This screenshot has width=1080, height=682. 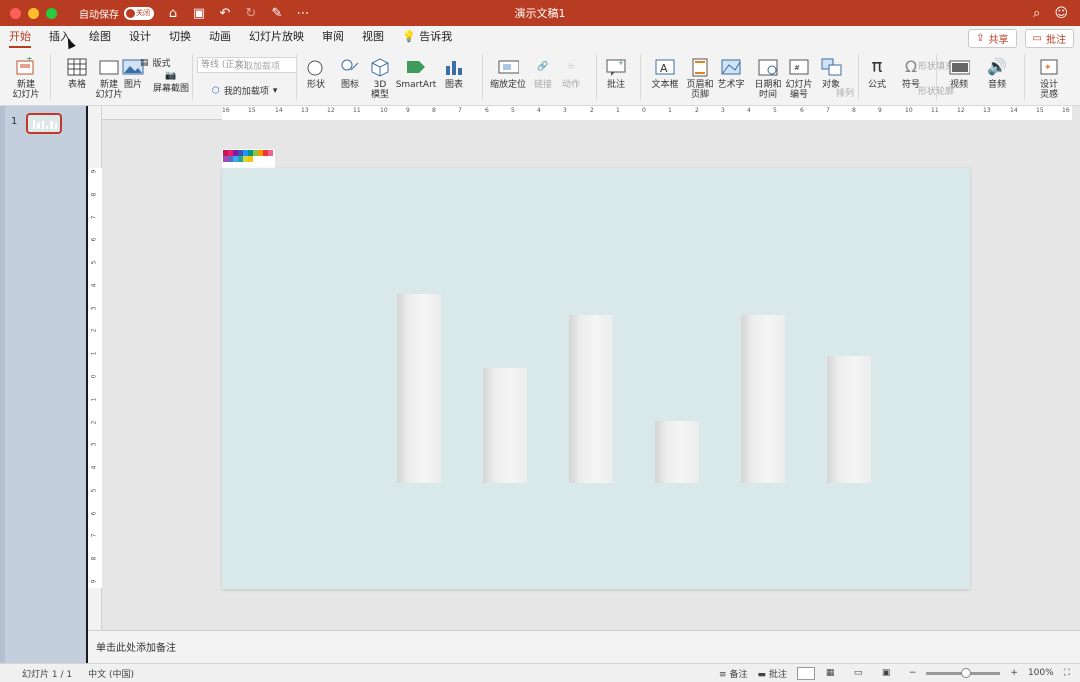 What do you see at coordinates (733, 673) in the screenshot?
I see `notes-toggle-button: ≡ 备注` at bounding box center [733, 673].